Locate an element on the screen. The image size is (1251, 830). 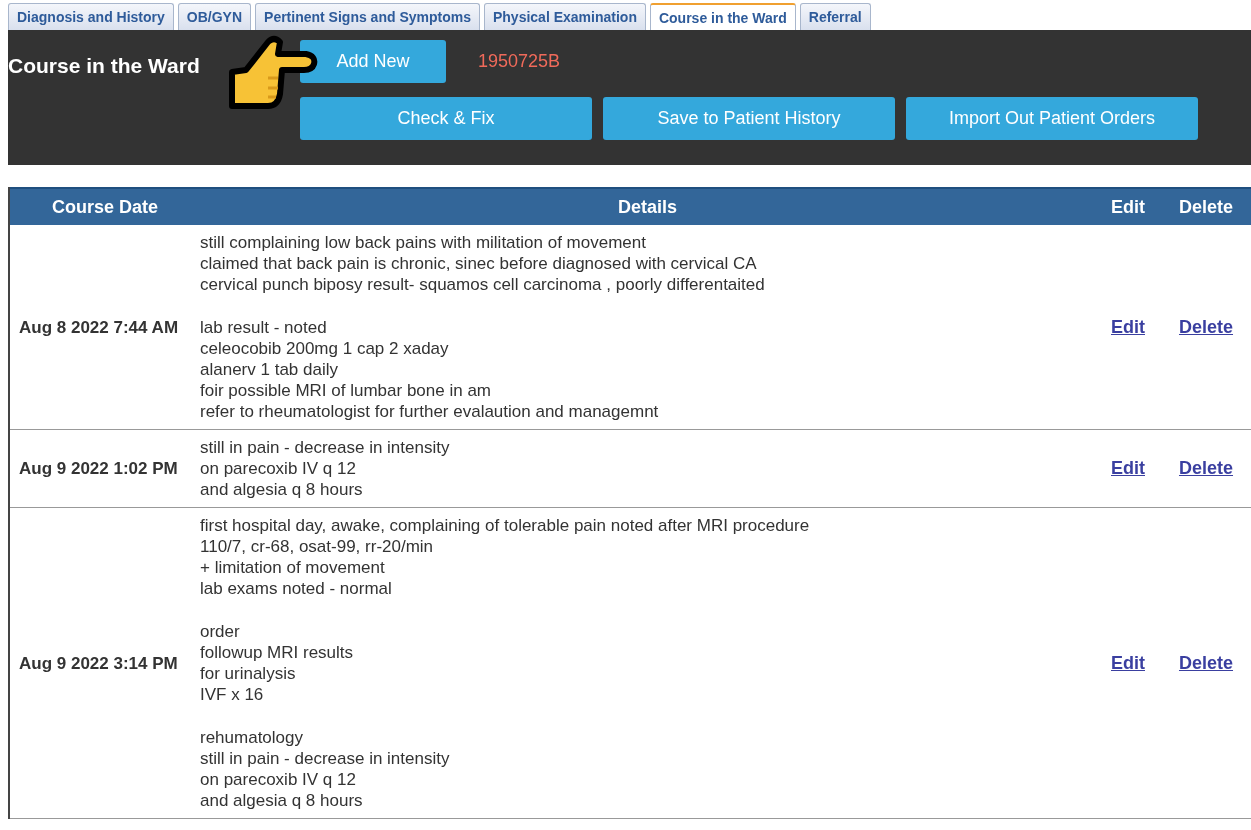
course-details: lab result - noted celeocobib 200mg 1 cap 2 xaday alanerv 1 tab daily foir possible MRI of lumbar bone in am refer to rheumatologist for further evalaution and managemnt is located at coordinates (430, 369).